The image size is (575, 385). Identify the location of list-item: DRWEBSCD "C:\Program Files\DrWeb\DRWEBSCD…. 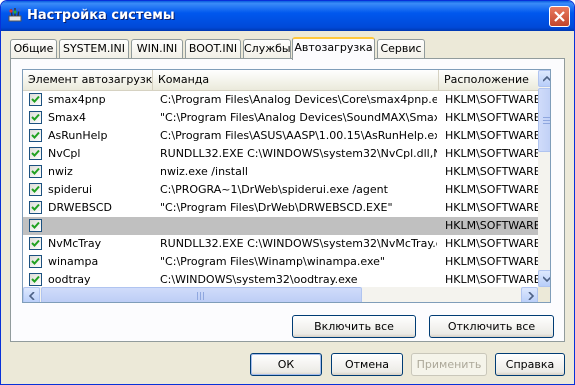
(280, 208).